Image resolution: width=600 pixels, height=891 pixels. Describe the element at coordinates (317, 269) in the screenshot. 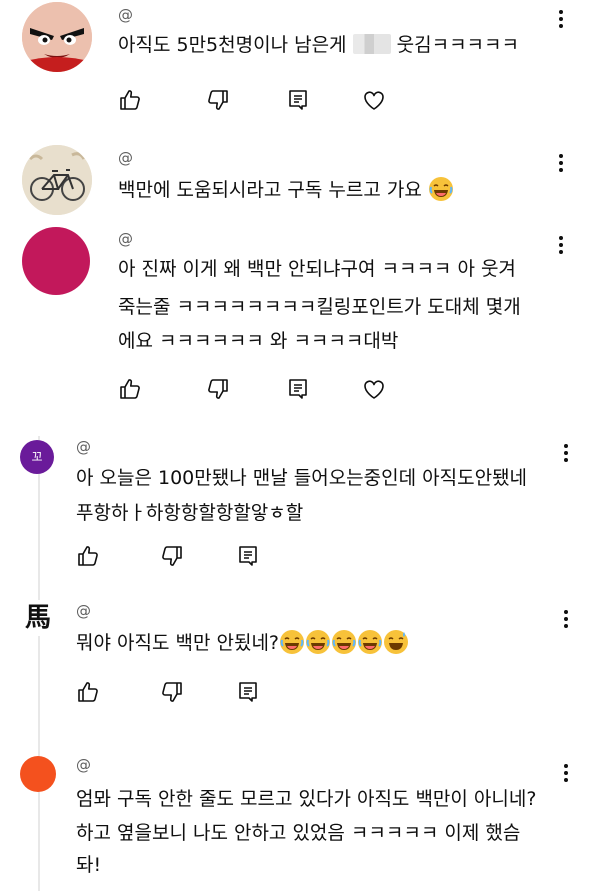

I see `comment-text-line: 아 진짜 이게 왜 백만 안되냐구여 ㅋㅋㅋㅋ 아 웃겨` at that location.